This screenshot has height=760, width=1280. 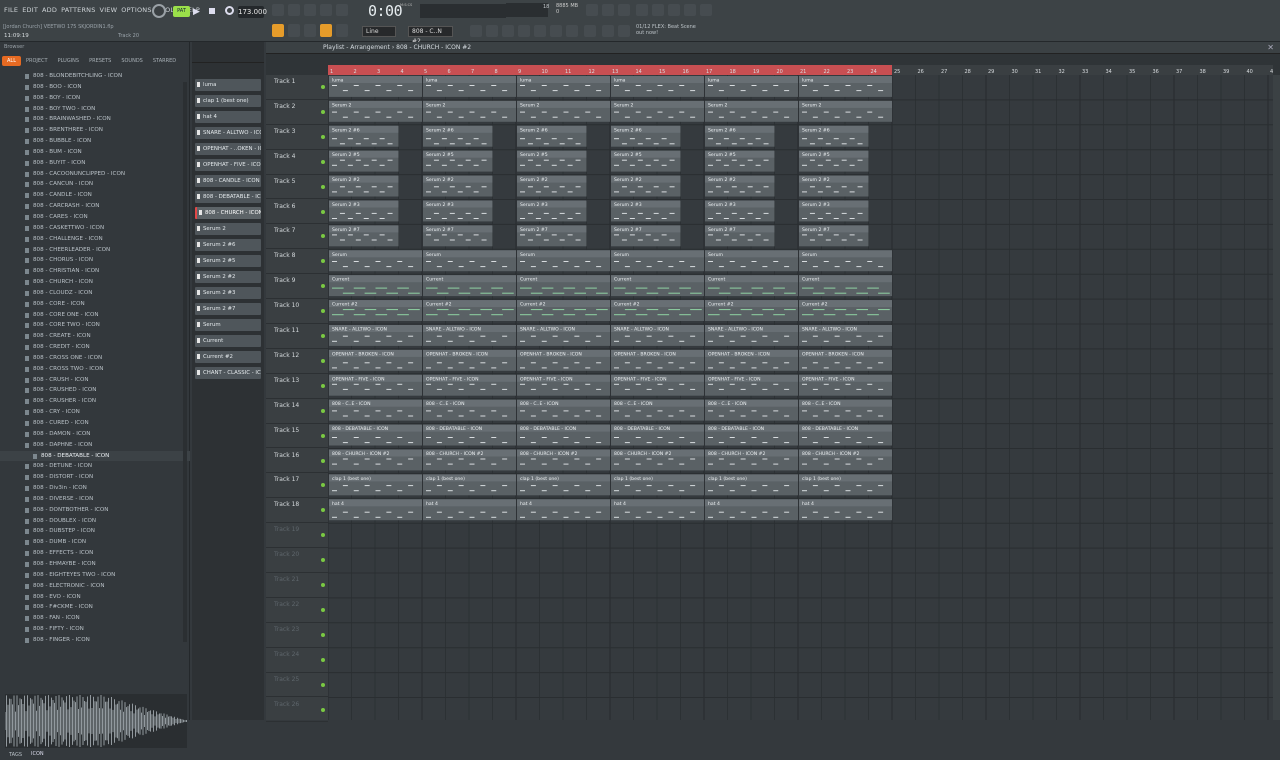 I want to click on browser-item: 808 - BRAINWASHED - ICON, so click(x=95, y=119).